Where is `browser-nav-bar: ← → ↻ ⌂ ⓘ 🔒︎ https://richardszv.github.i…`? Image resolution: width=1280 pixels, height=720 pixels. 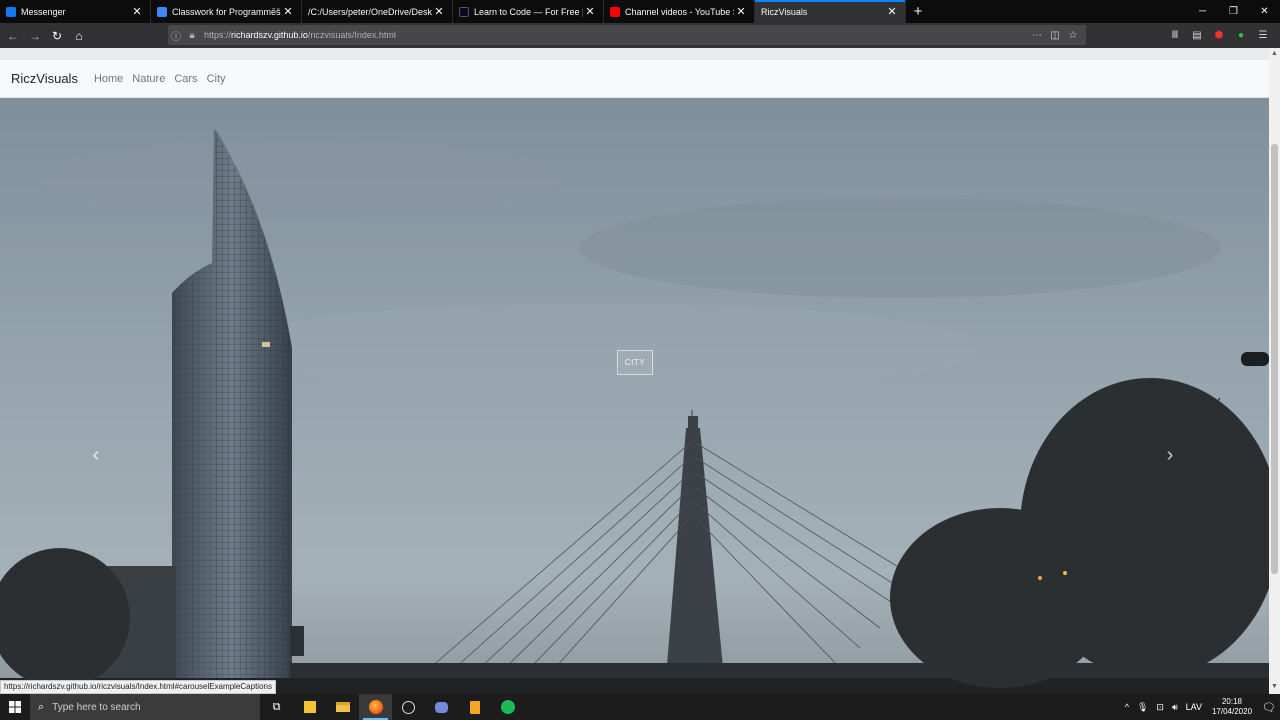
browser-nav-bar: ← → ↻ ⌂ ⓘ 🔒︎ https://richardszv.github.i… is located at coordinates (640, 35).